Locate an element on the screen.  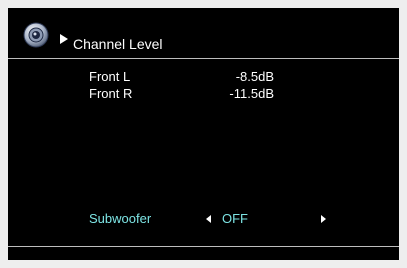
channel-row-front-r: Front R -11.5dB is located at coordinates (203, 94).